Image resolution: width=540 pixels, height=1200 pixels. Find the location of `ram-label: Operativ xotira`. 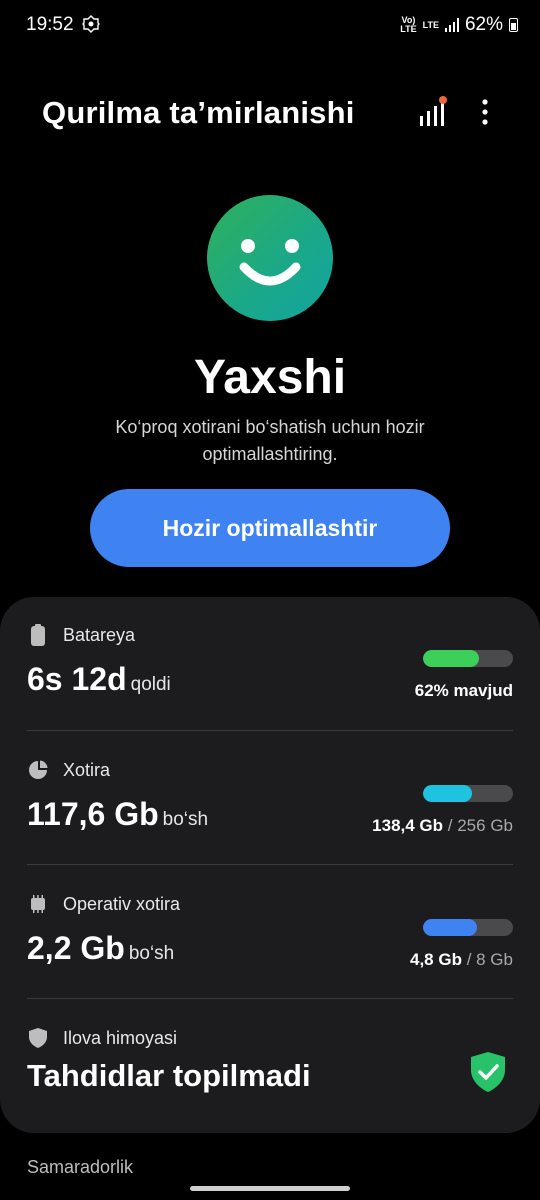

ram-label: Operativ xotira is located at coordinates (122, 903).